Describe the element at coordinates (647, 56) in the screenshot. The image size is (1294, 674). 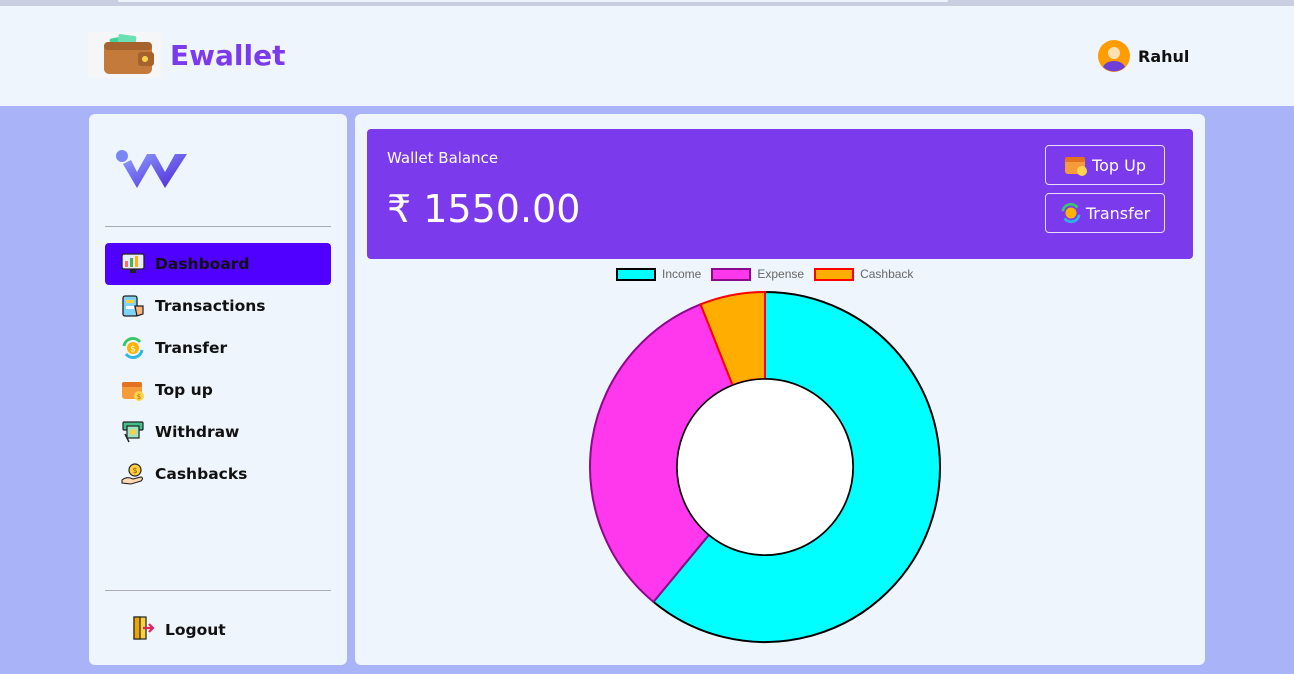
I see `app-header: Ewallet Rahul` at that location.